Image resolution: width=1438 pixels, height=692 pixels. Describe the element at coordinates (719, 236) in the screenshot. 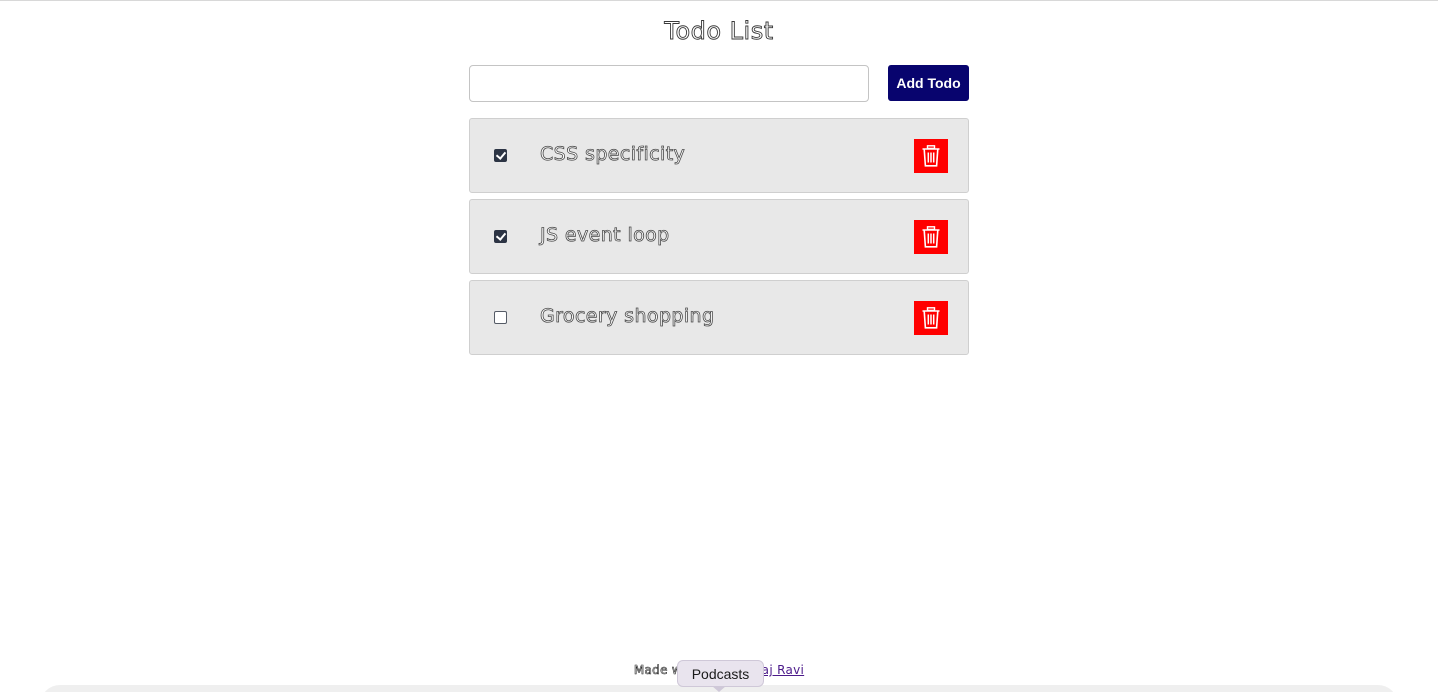

I see `todo-item: JS event loop` at that location.